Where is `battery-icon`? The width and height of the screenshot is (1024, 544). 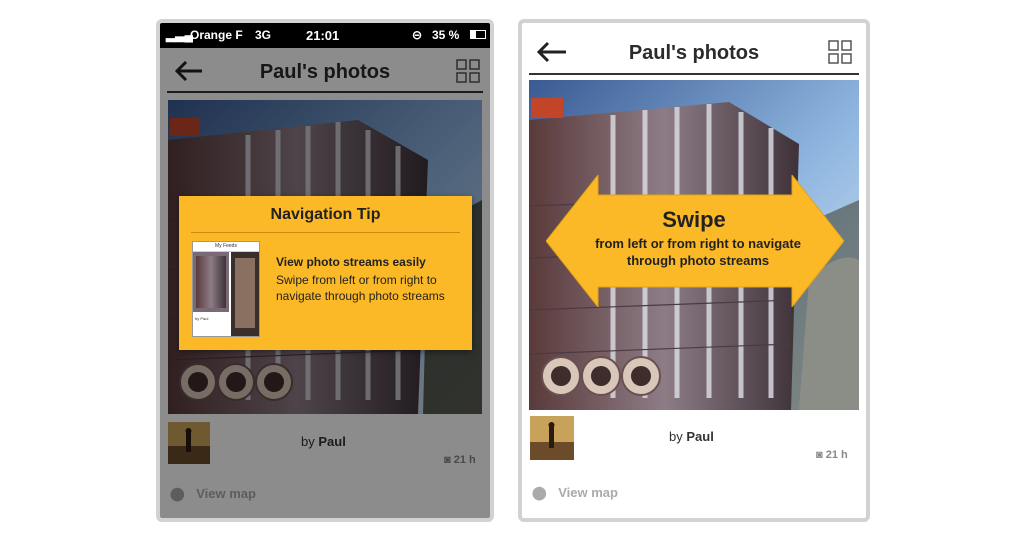 battery-icon is located at coordinates (478, 34).